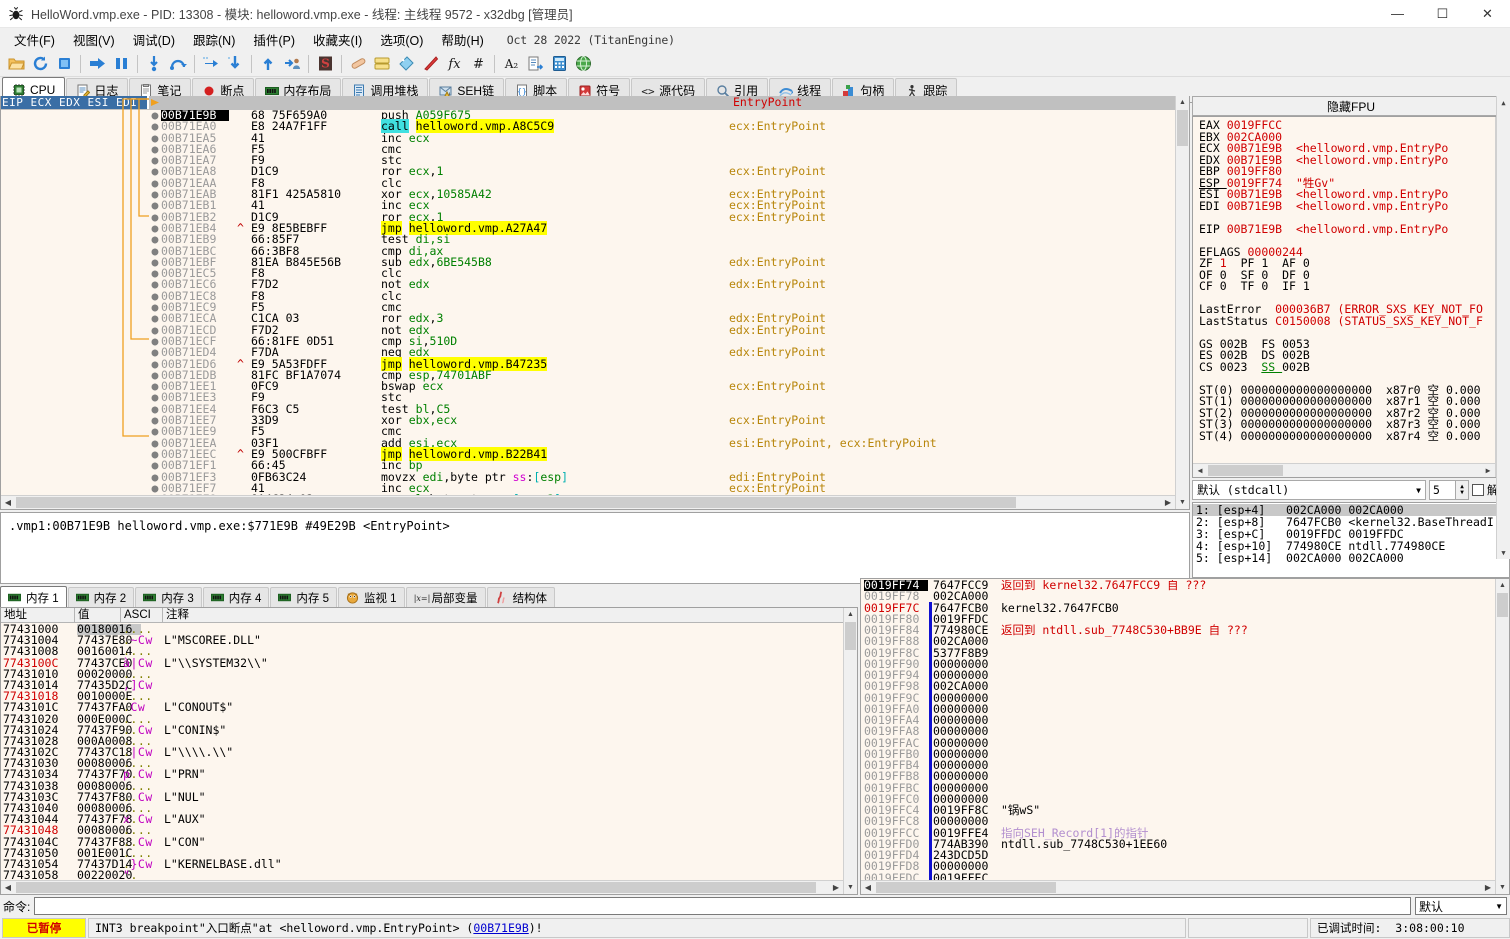 Image resolution: width=1510 pixels, height=939 pixels. What do you see at coordinates (511, 64) in the screenshot?
I see `font-icon: A₂` at bounding box center [511, 64].